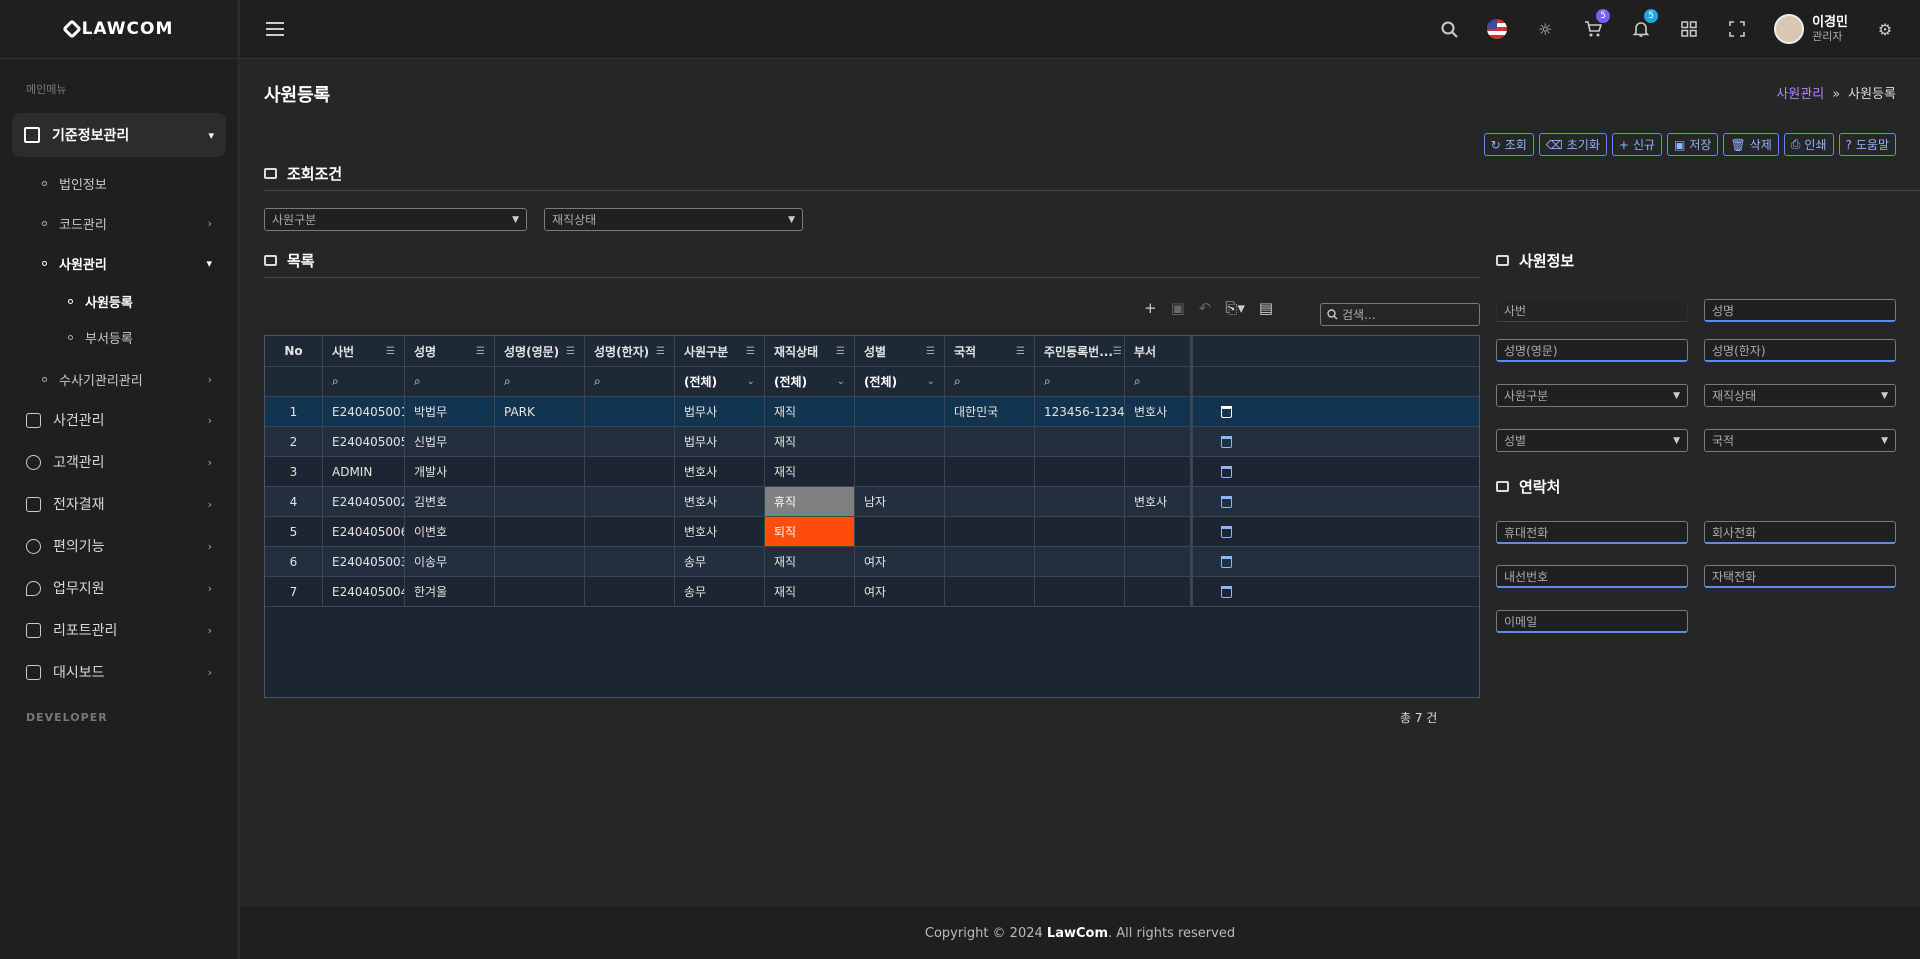  I want to click on cell-no: 3, so click(294, 471).